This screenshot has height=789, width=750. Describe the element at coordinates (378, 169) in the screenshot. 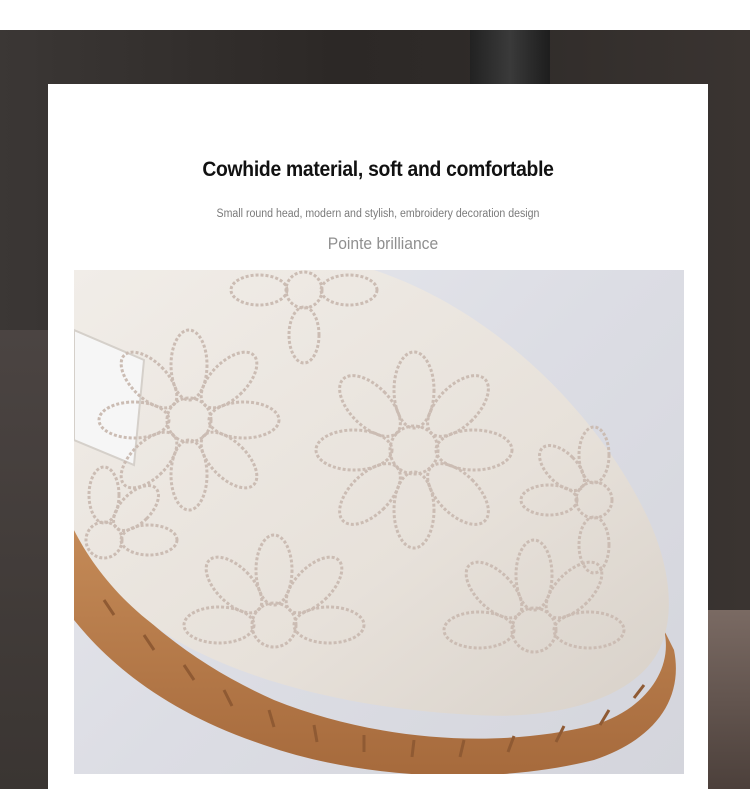

I see `headline: Cowhide material, soft and comfortable` at that location.